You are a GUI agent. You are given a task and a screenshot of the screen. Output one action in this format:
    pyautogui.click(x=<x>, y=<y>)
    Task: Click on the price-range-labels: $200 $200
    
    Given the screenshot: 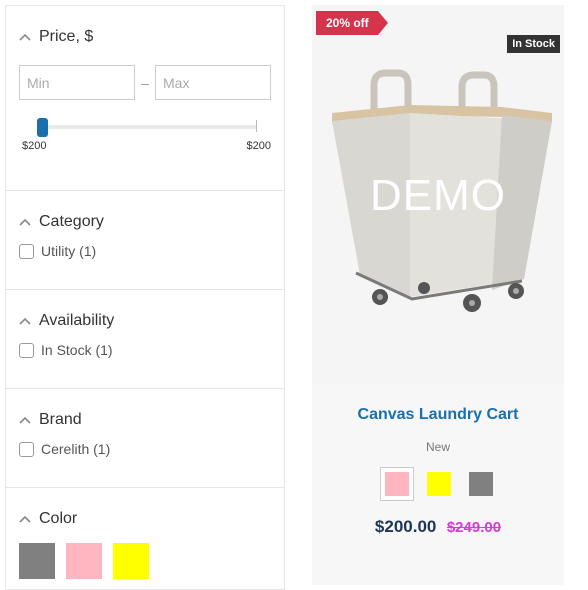 What is the action you would take?
    pyautogui.click(x=145, y=146)
    